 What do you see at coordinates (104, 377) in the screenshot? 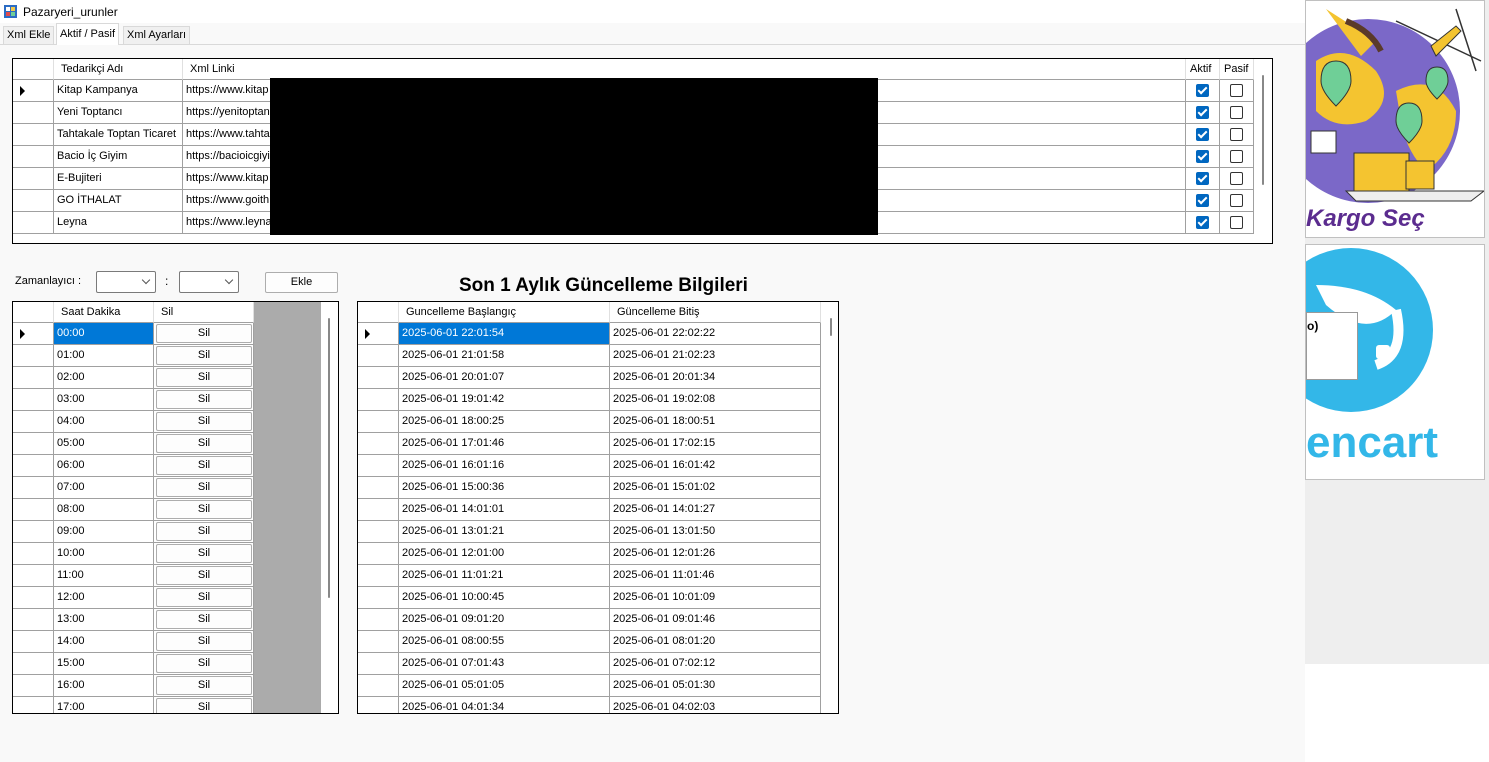
I see `time-cell: 02:00` at bounding box center [104, 377].